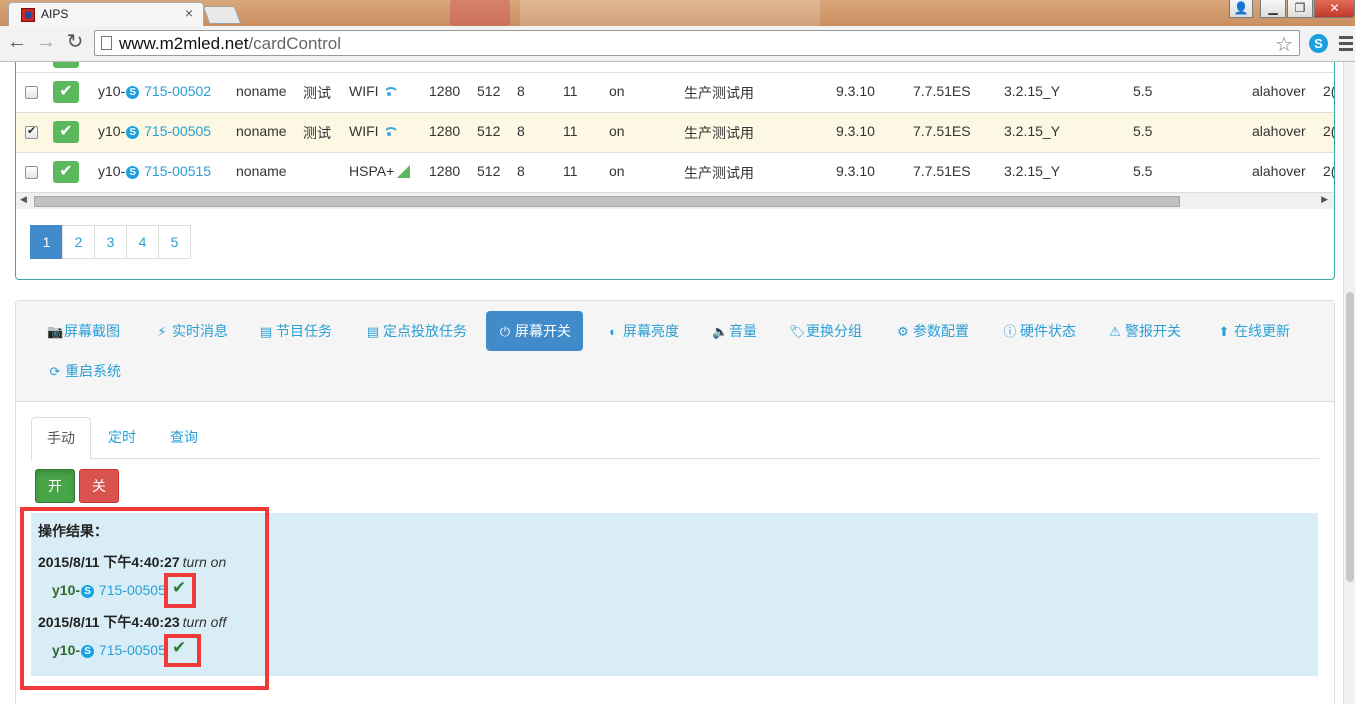 The image size is (1355, 704). Describe the element at coordinates (373, 331) in the screenshot. I see `film-icon: ▤` at that location.